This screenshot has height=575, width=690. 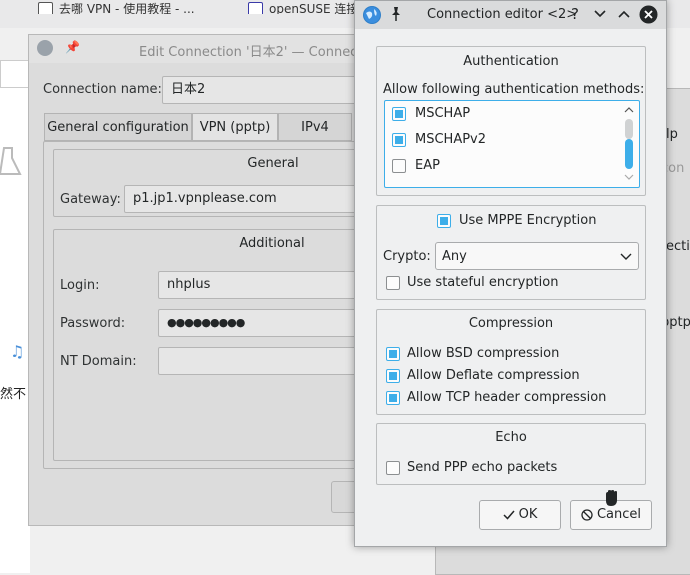 What do you see at coordinates (263, 323) in the screenshot?
I see `password-field: ●●●●●●●●●` at bounding box center [263, 323].